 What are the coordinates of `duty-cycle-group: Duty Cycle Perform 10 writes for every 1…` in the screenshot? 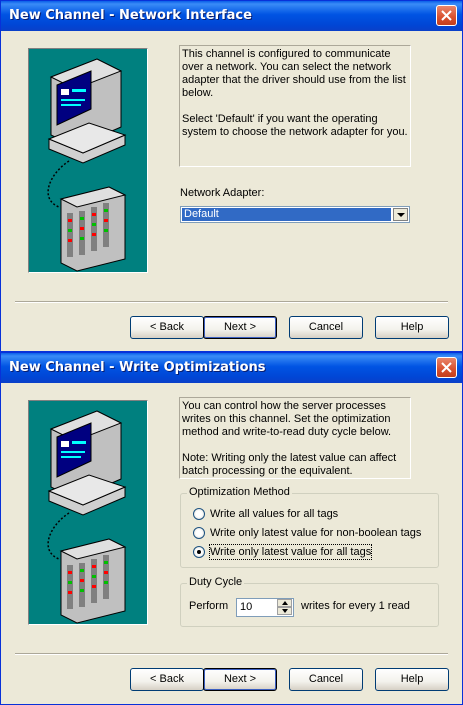 It's located at (309, 601).